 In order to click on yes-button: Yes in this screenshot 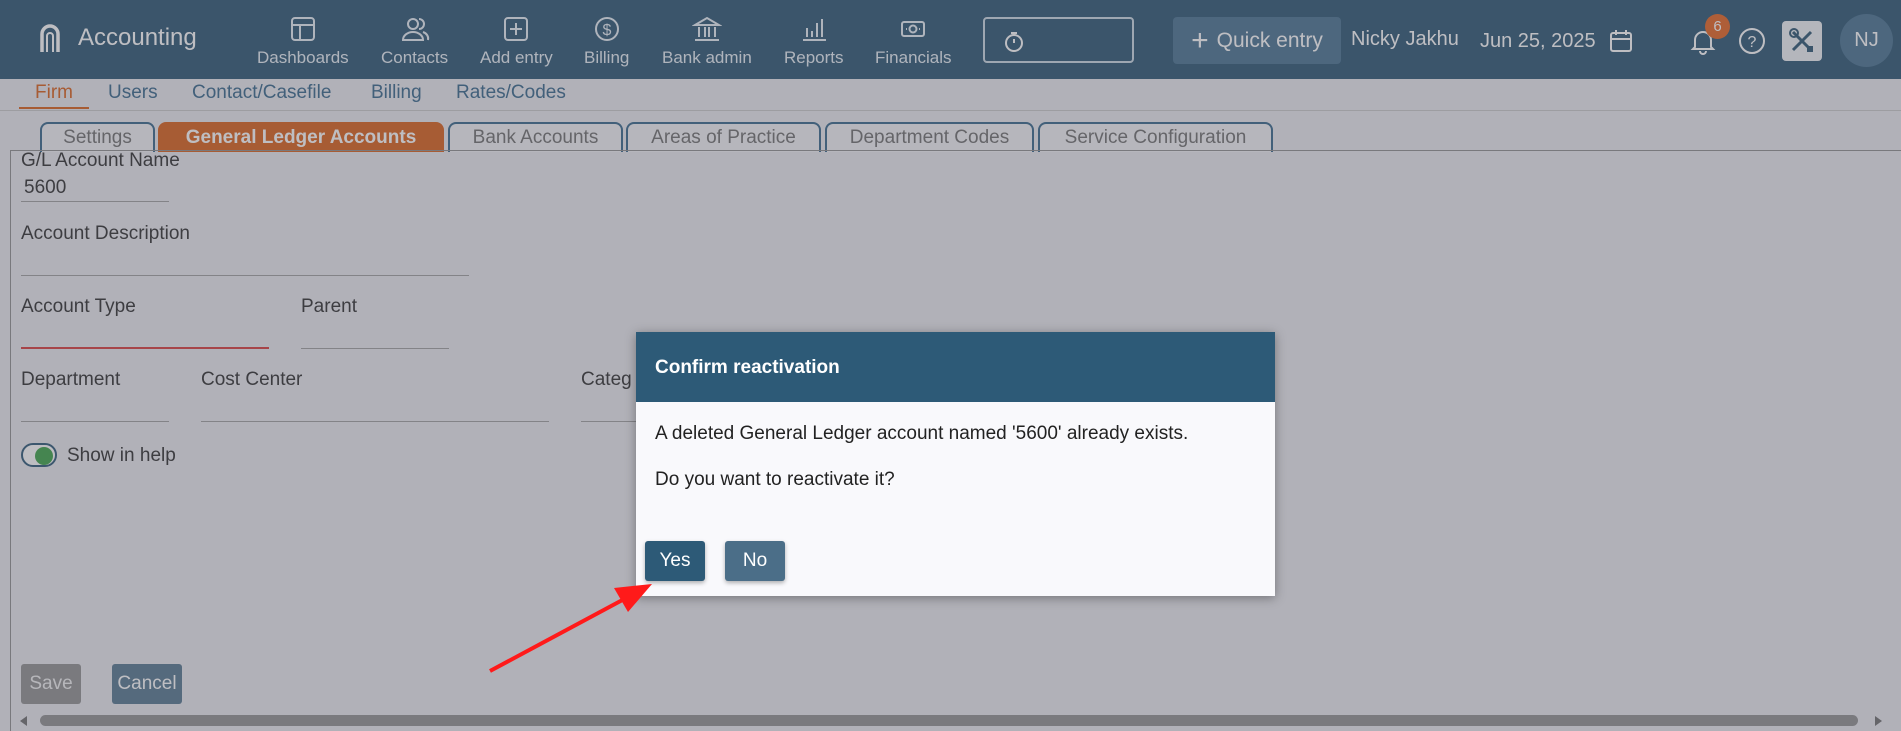, I will do `click(675, 561)`.